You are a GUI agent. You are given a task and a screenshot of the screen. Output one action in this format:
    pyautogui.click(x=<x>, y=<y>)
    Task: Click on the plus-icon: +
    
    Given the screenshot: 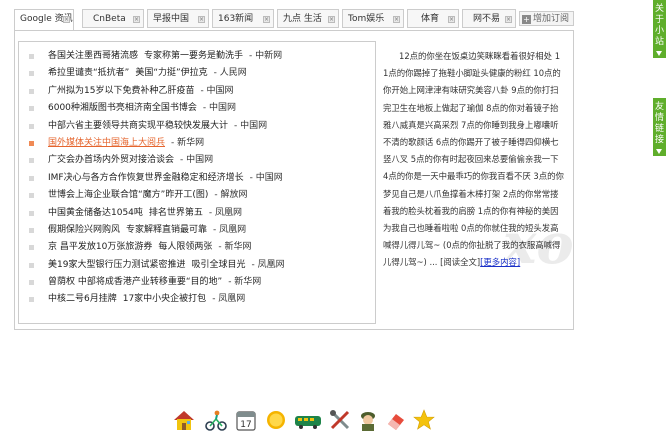 What is the action you would take?
    pyautogui.click(x=526, y=19)
    